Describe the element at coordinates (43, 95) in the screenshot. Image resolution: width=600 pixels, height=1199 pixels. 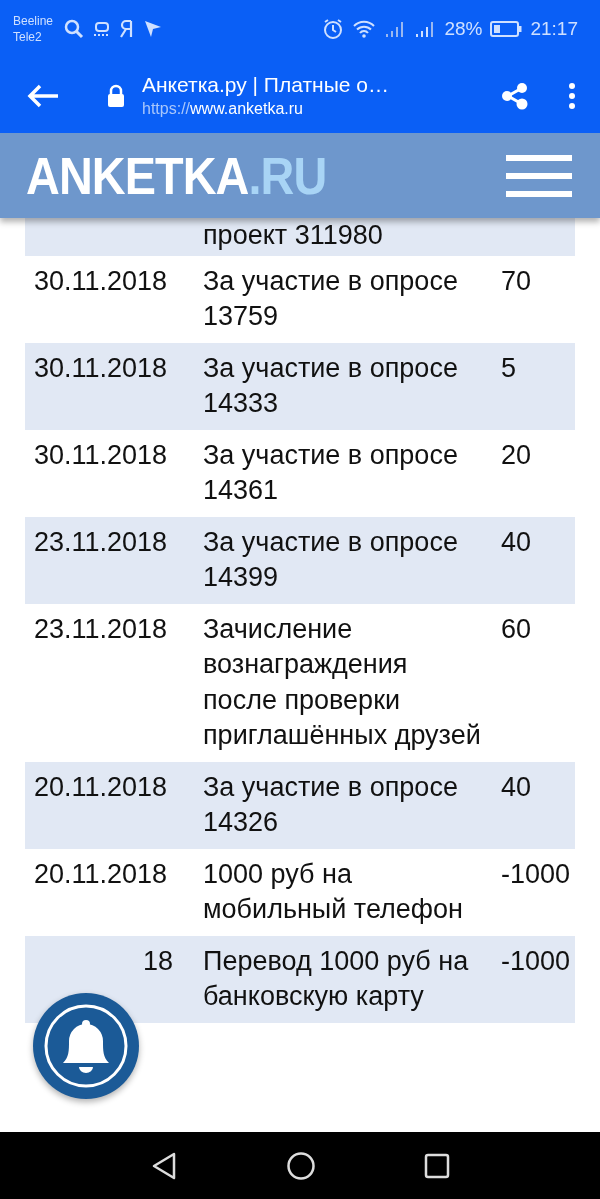
I see `back-arrow-icon` at that location.